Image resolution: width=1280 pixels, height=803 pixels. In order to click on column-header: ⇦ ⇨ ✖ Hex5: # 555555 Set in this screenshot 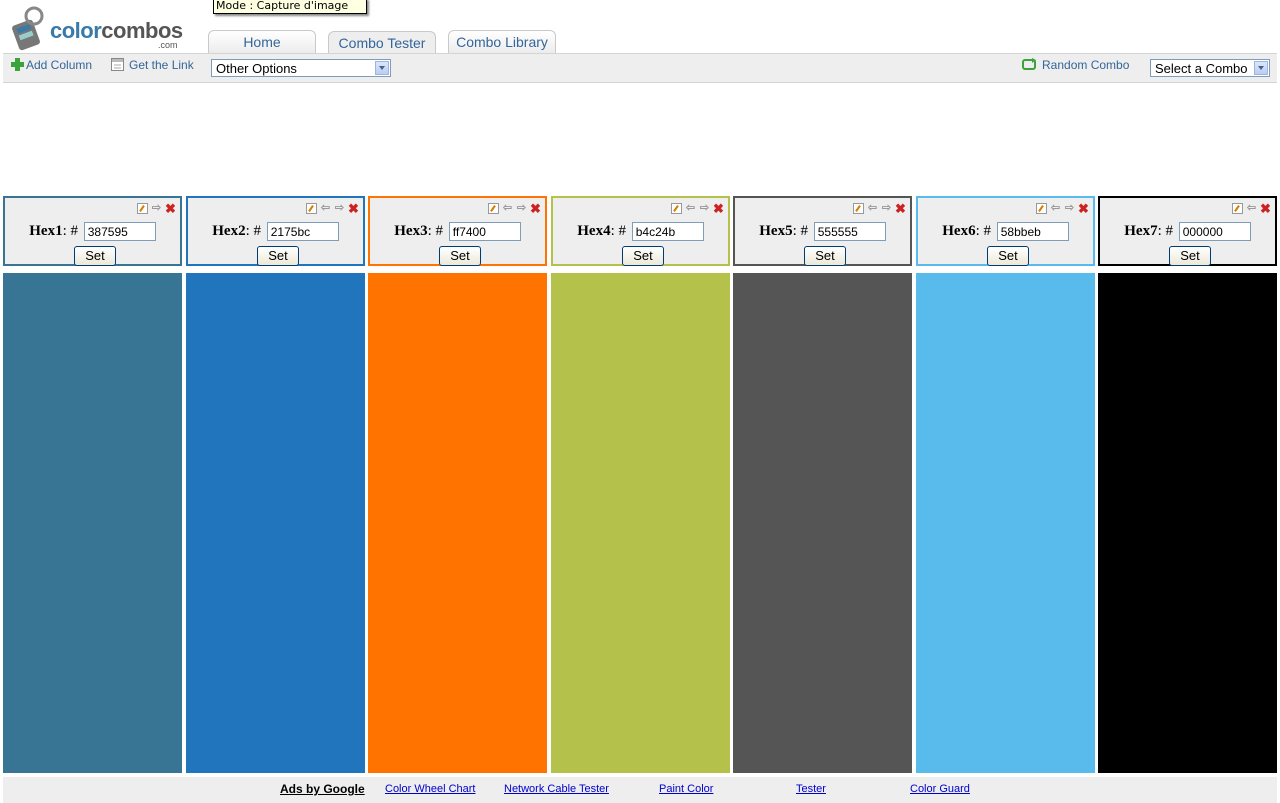, I will do `click(822, 231)`.